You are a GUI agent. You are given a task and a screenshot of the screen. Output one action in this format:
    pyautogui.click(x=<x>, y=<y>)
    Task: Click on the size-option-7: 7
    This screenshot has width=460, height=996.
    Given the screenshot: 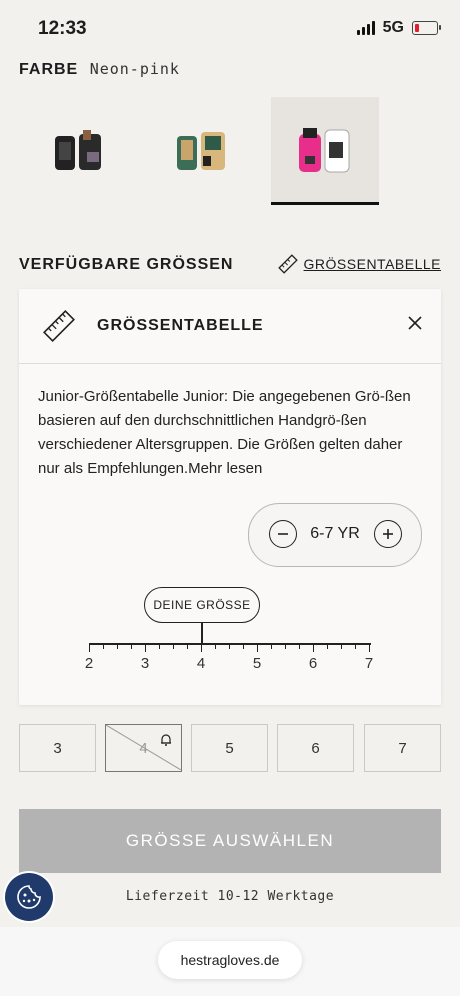 What is the action you would take?
    pyautogui.click(x=402, y=748)
    